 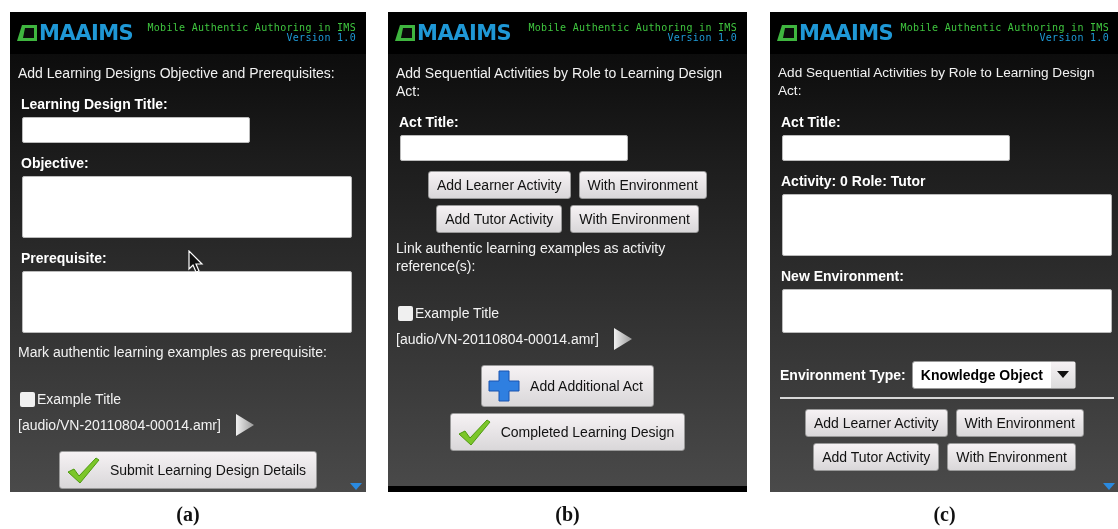 I want to click on instruction-text: Link authentic learning examples as activity reference(s):, so click(x=531, y=257).